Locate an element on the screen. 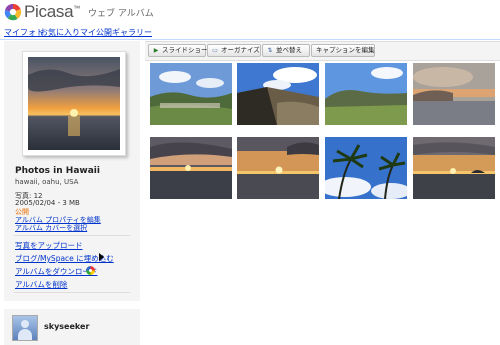  album-cover-image is located at coordinates (74, 103).